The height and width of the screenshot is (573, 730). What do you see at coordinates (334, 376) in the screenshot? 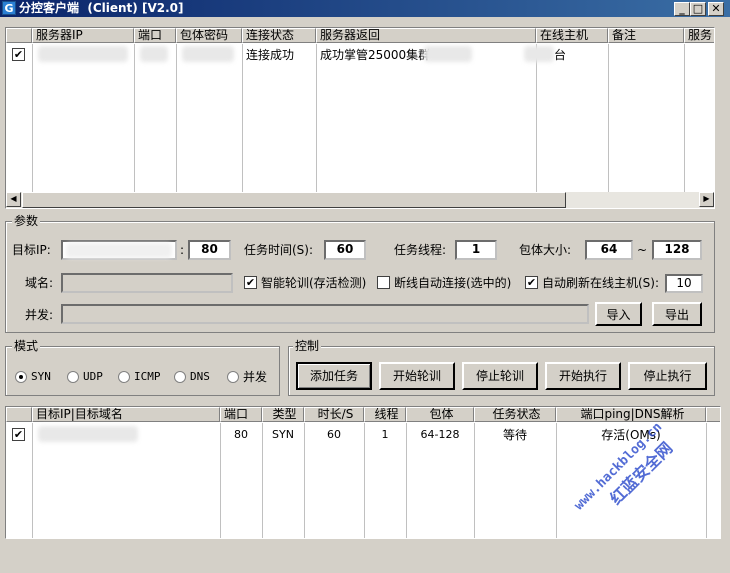
I see `add-task-button: 添加任务` at bounding box center [334, 376].